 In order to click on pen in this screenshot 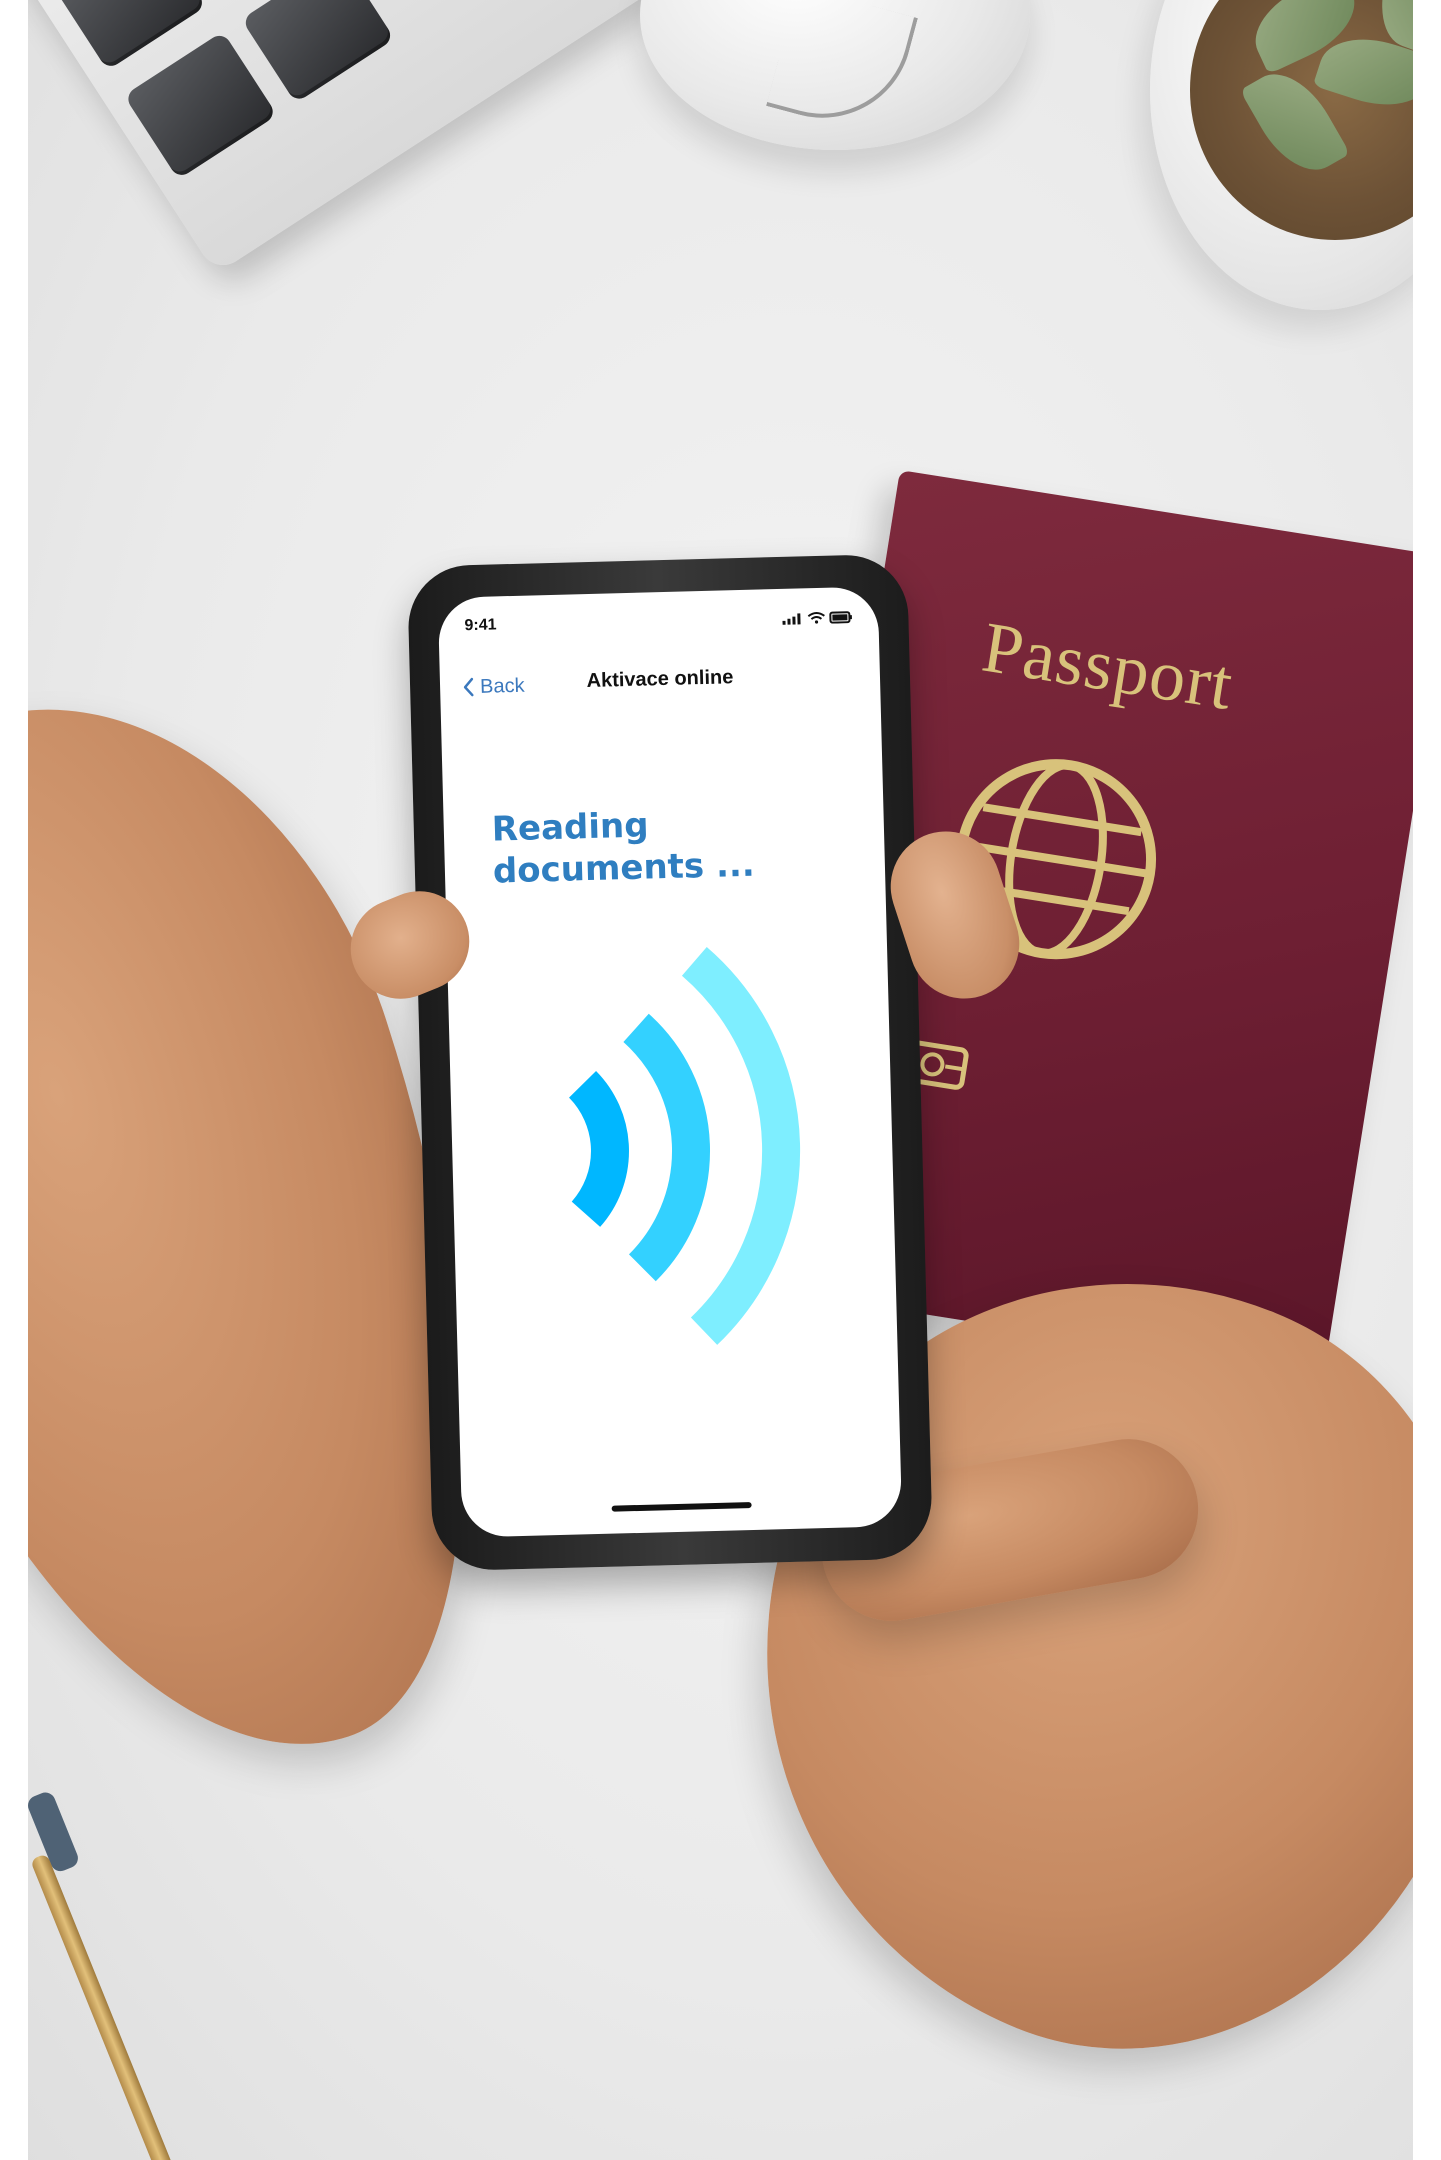, I will do `click(117, 2006)`.